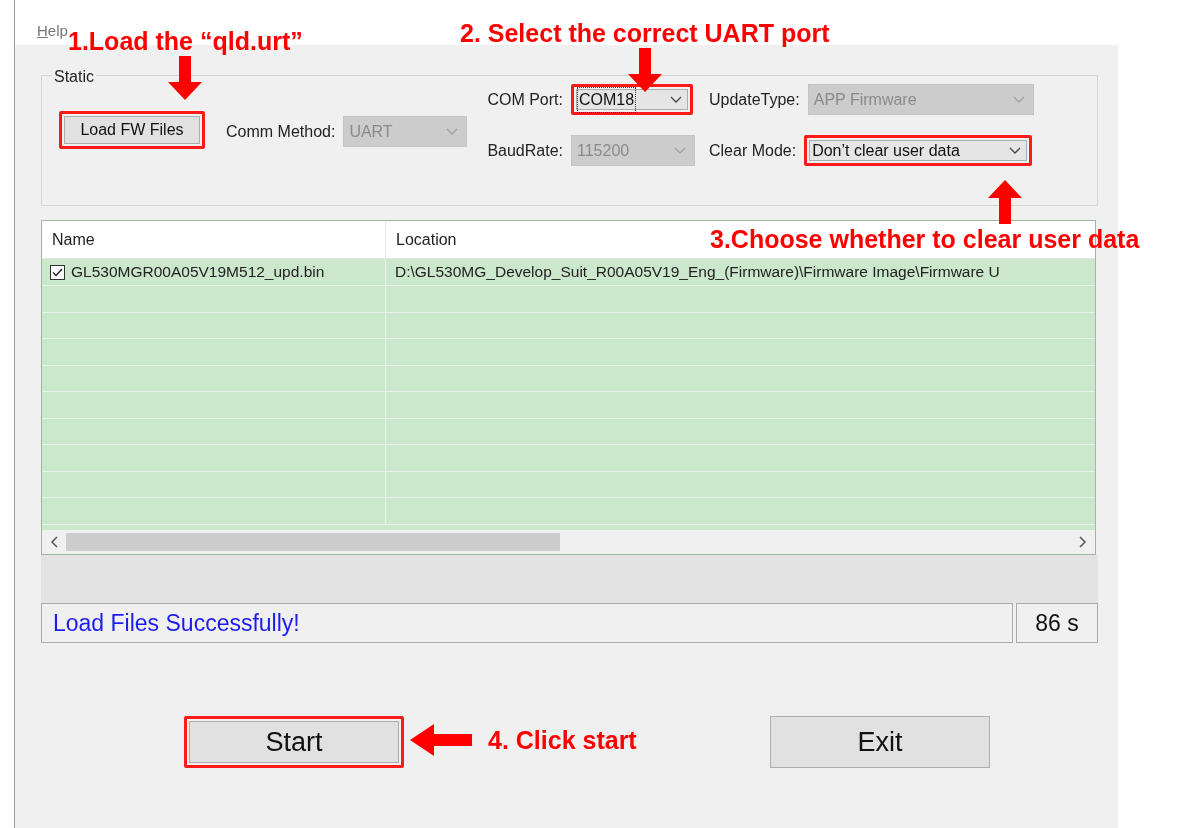 The image size is (1192, 828). I want to click on annotation-text: 3.Choose whether to clear user data, so click(925, 239).